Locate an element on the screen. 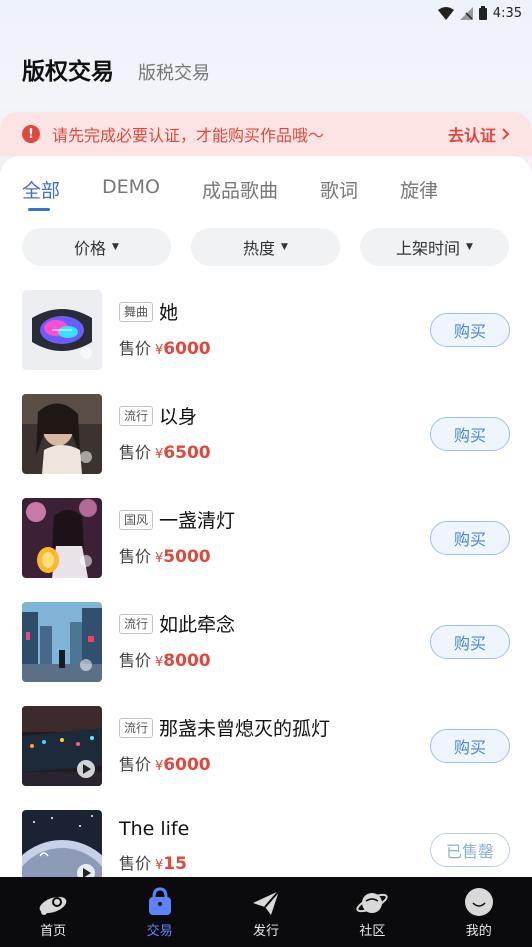 This screenshot has height=947, width=532. list-item: 流行 那盏未曾熄灭的孤灯 售价 ¥6000 购买 is located at coordinates (266, 746).